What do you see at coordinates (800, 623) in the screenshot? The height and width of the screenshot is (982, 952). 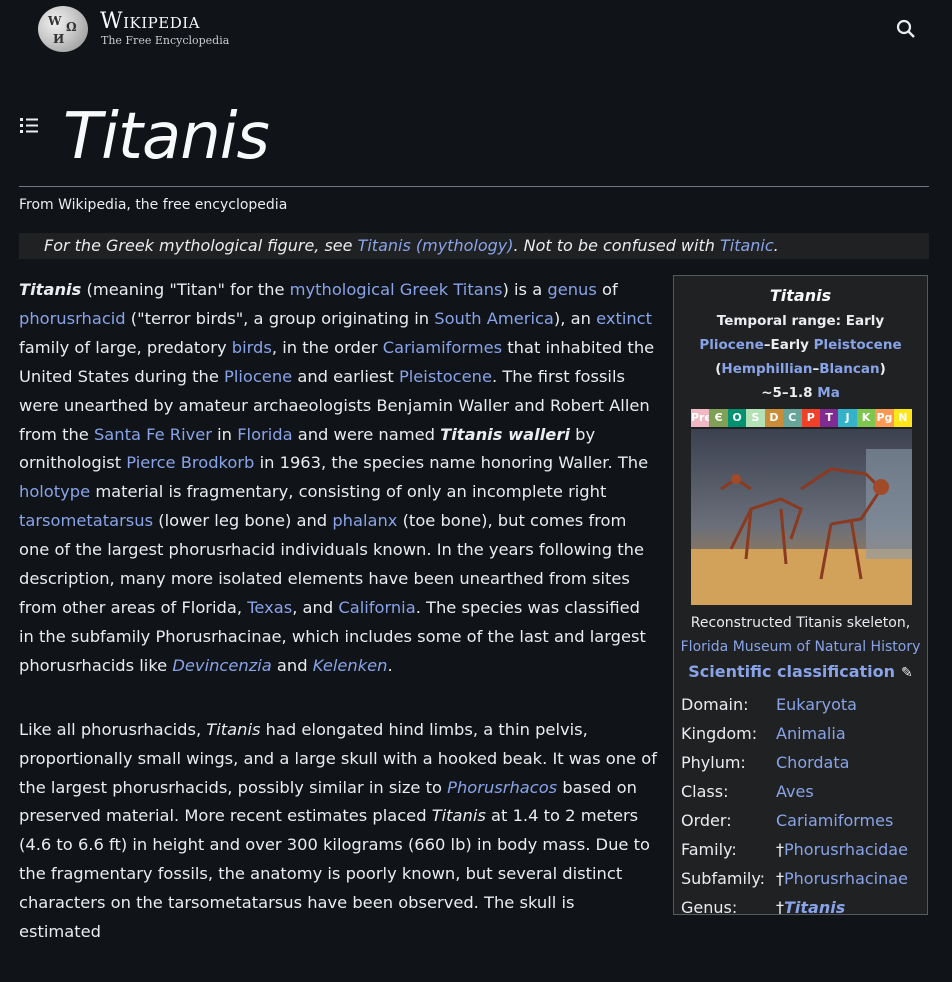 I see `caption-text: Reconstructed Titanis skeleton,` at bounding box center [800, 623].